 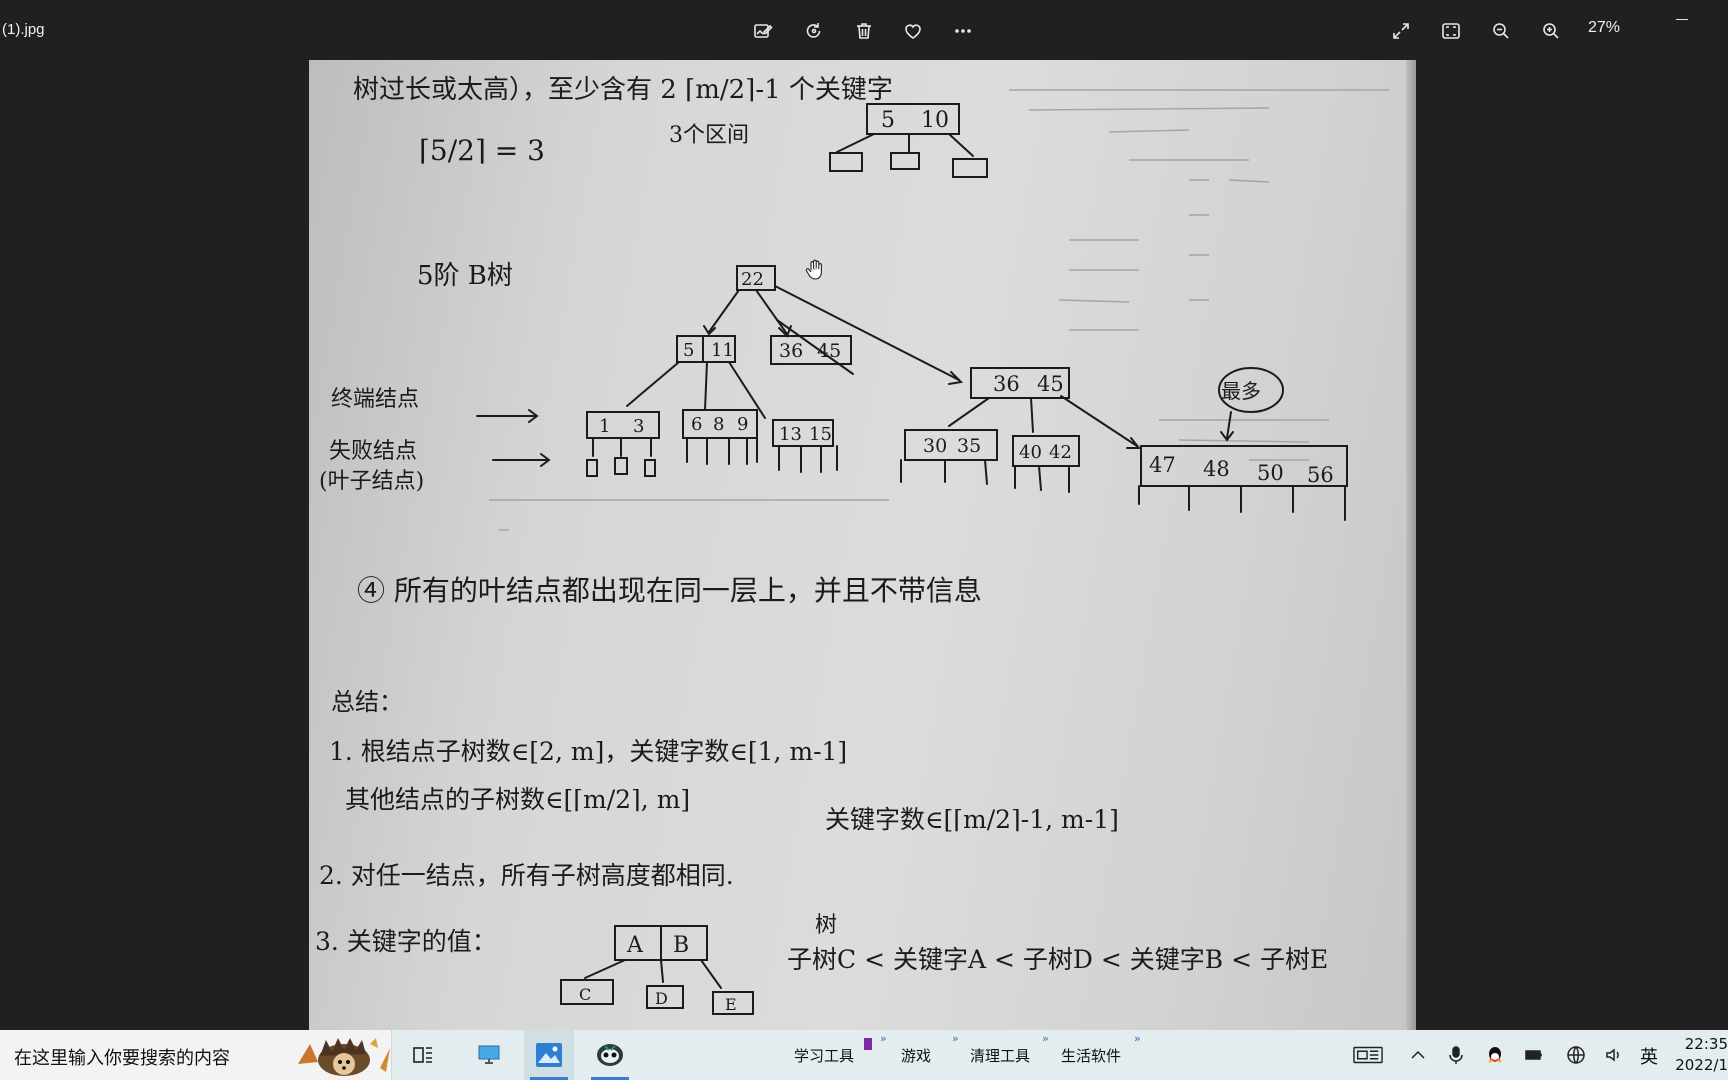 What do you see at coordinates (669, 590) in the screenshot?
I see `rule-four-text: ④ 所有的叶结点都出现在同一层上，并且不带信息` at bounding box center [669, 590].